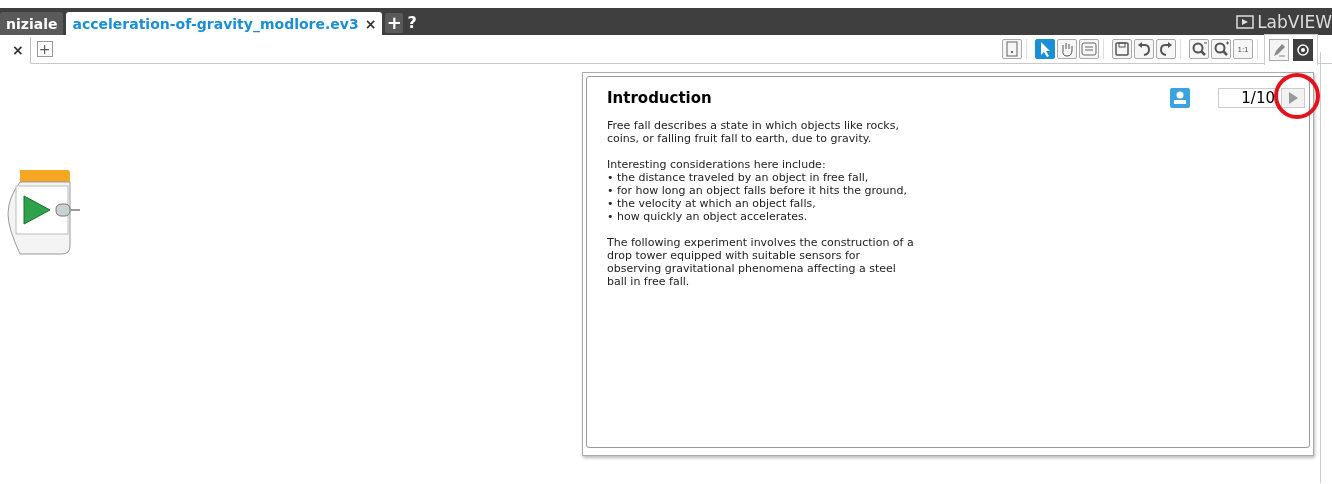 The image size is (1332, 484). I want to click on save-button, so click(1122, 49).